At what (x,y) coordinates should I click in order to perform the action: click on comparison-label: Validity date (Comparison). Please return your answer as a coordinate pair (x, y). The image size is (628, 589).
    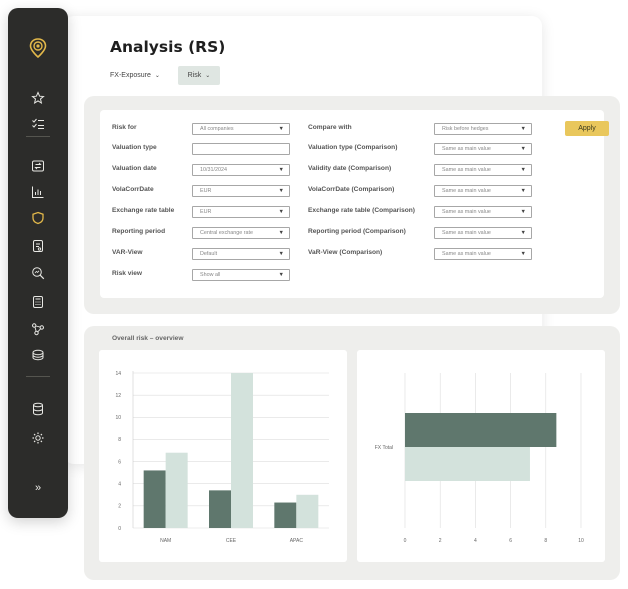
    Looking at the image, I should click on (350, 168).